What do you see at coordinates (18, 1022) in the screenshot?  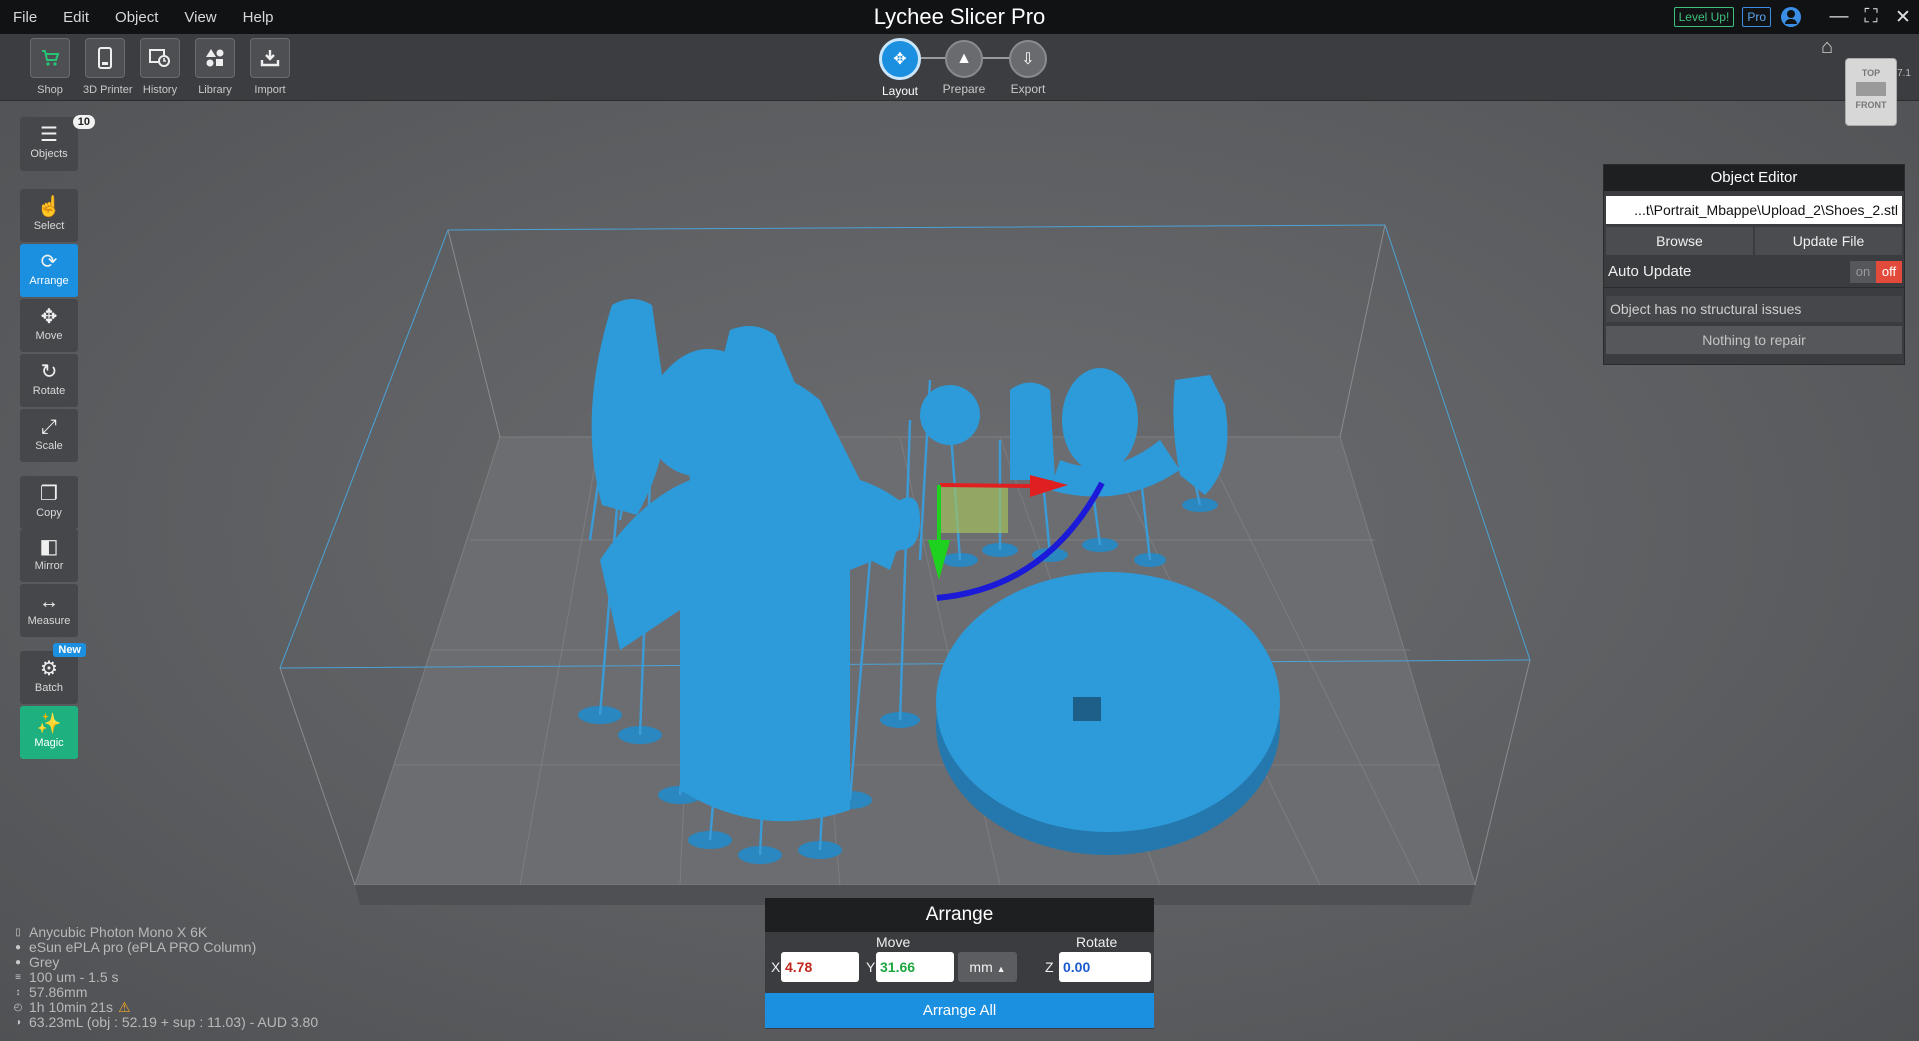 I see `volume-icon: ◑` at bounding box center [18, 1022].